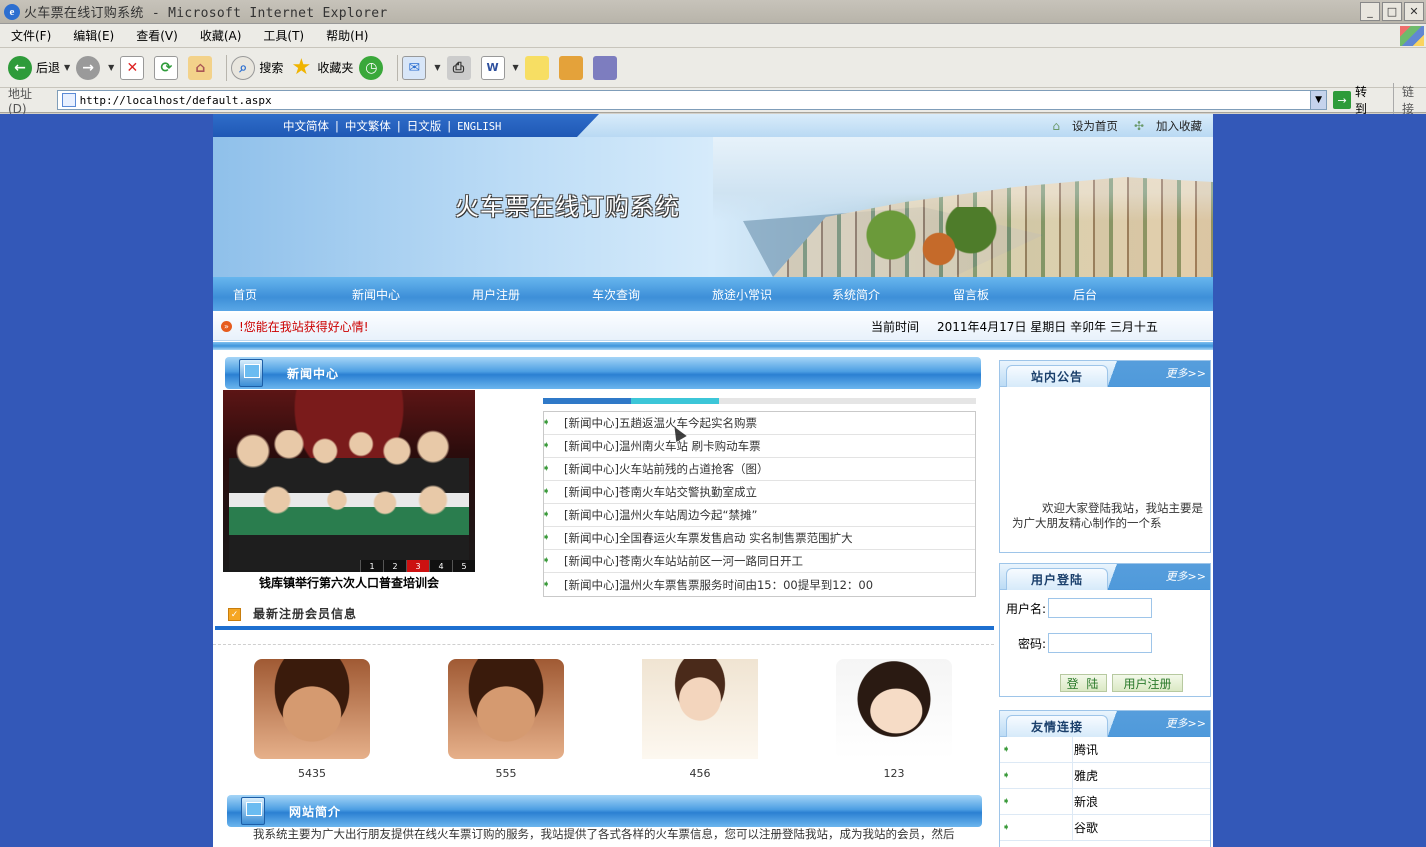 Image resolution: width=1426 pixels, height=847 pixels. Describe the element at coordinates (1105, 750) in the screenshot. I see `friend-link-row: ➧ 腾讯` at that location.